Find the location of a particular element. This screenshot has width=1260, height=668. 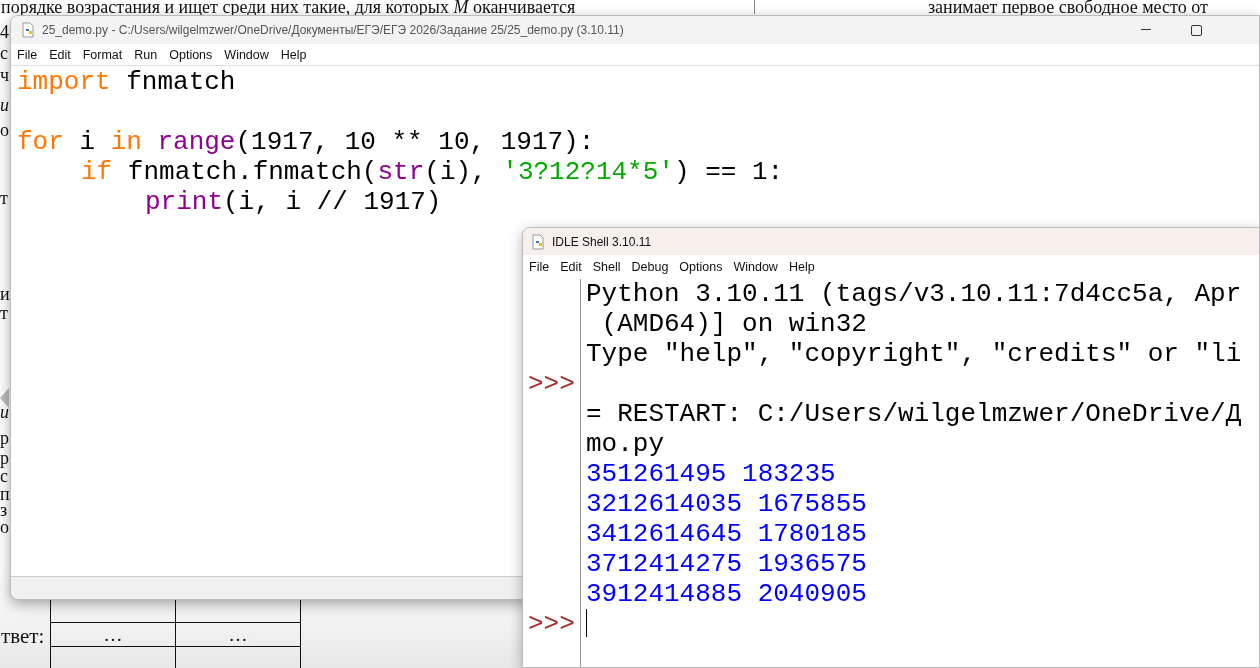

text-fragment: с is located at coordinates (4, 53).